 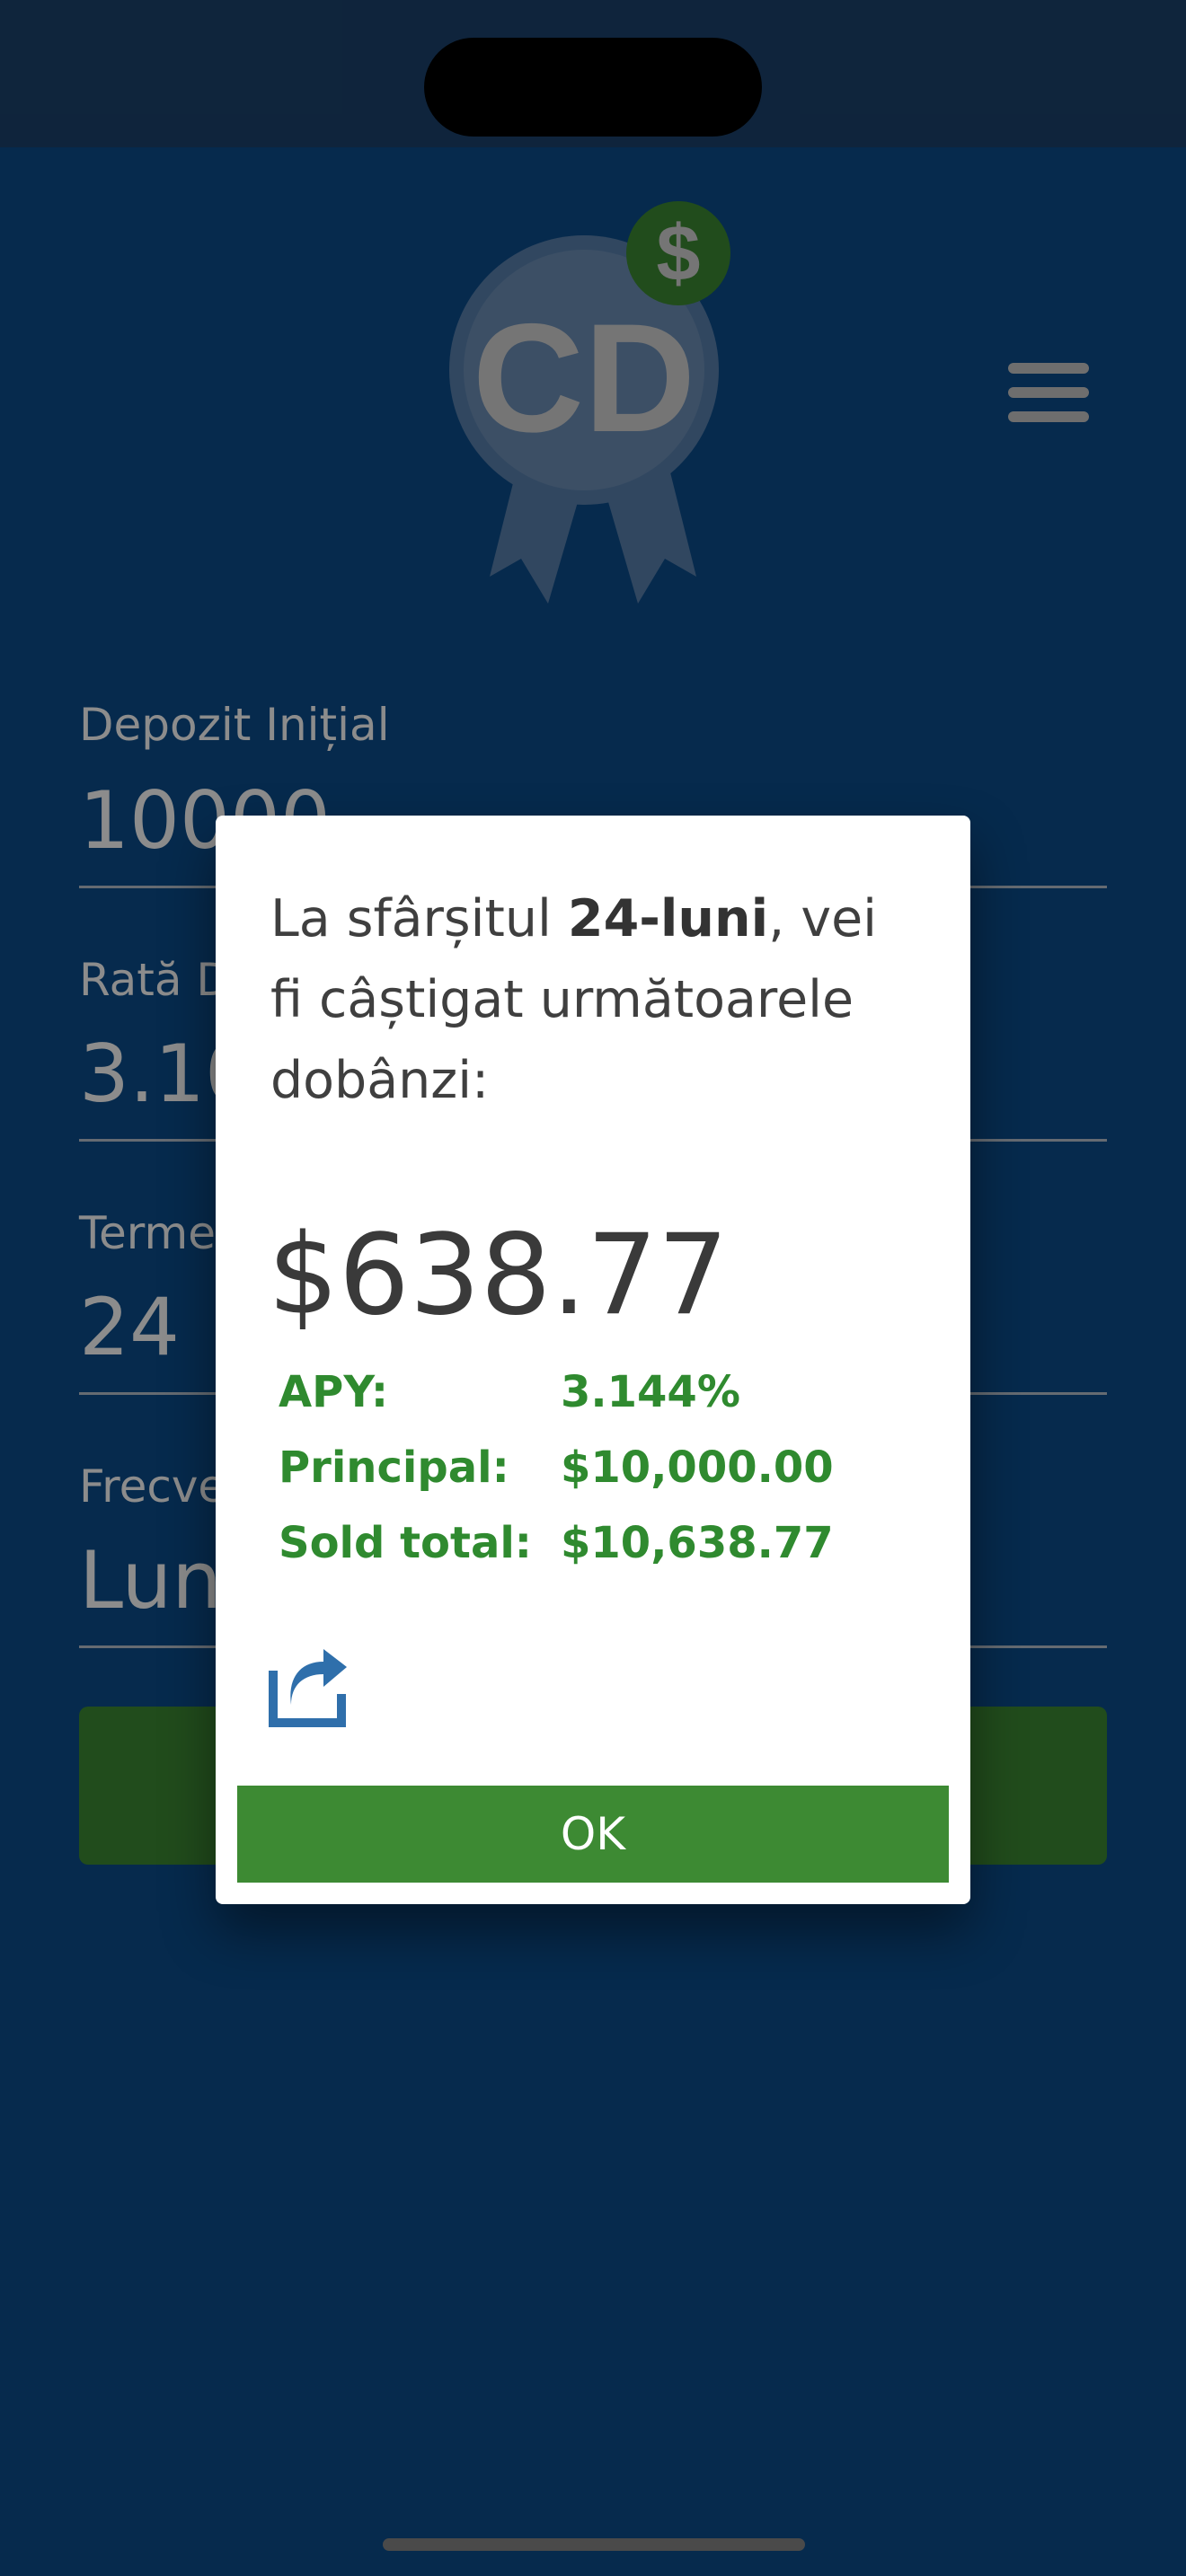 I want to click on apy-value: 3.144%, so click(x=650, y=1392).